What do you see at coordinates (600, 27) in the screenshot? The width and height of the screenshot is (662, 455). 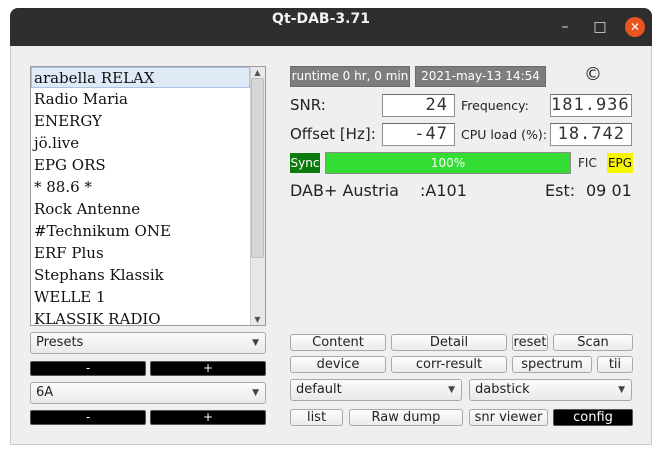 I see `maximize-icon: □` at bounding box center [600, 27].